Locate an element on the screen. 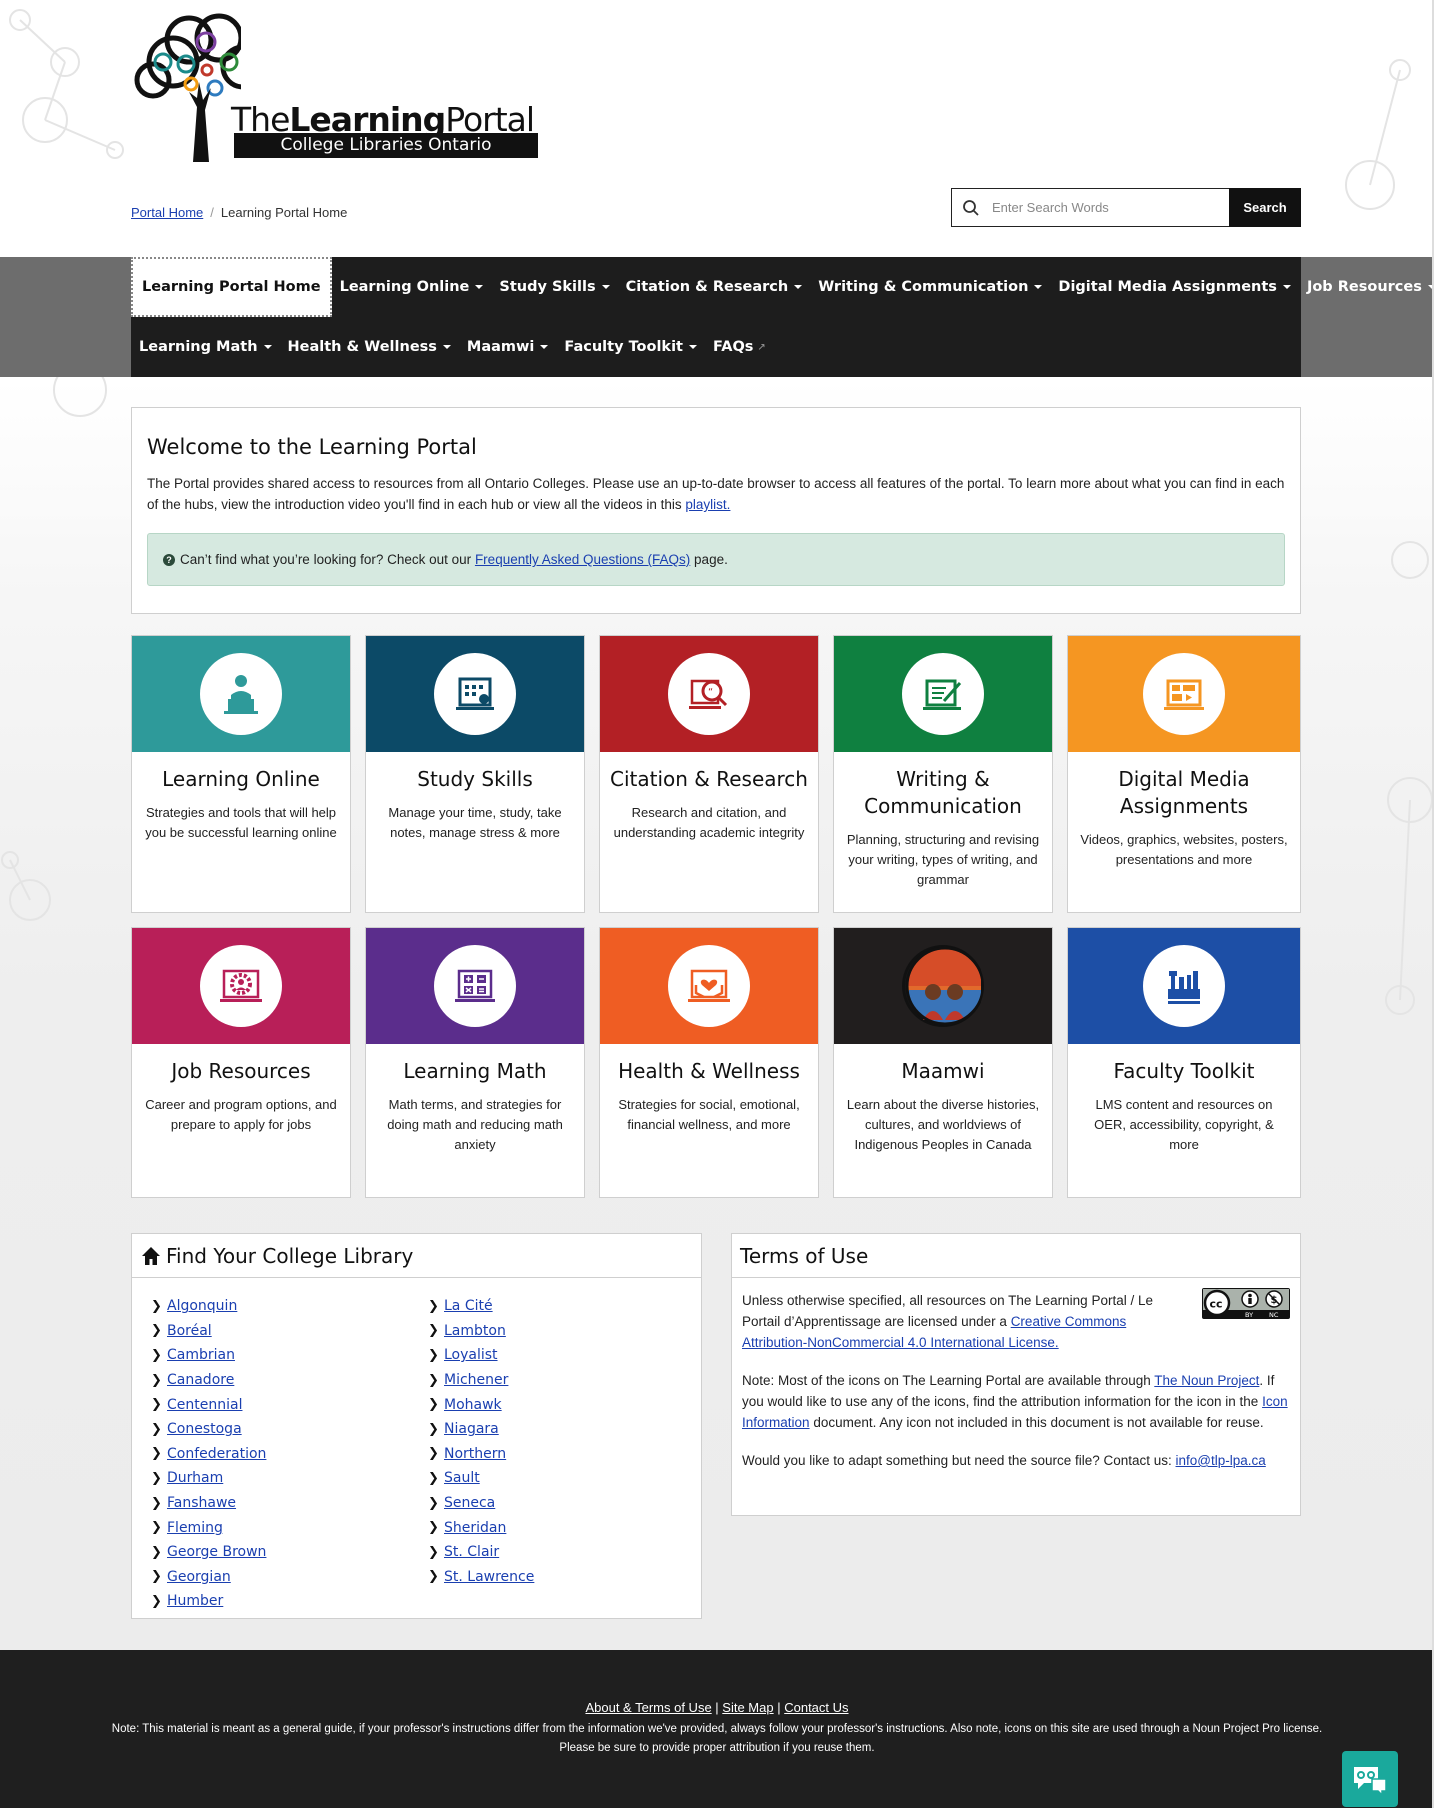 This screenshot has height=1808, width=1434. noun-project-link: The Noun Project is located at coordinates (1206, 1380).